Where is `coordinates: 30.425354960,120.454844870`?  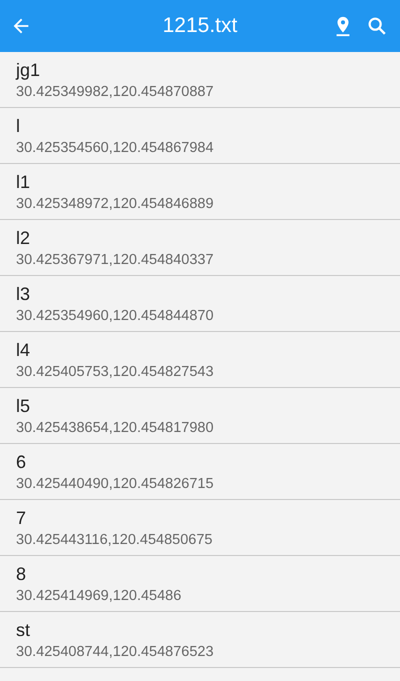
coordinates: 30.425354960,120.454844870 is located at coordinates (115, 316).